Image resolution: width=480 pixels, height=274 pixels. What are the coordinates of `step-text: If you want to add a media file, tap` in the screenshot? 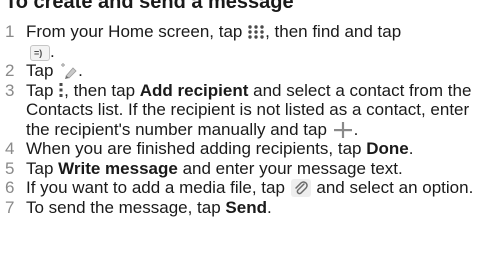 It's located at (158, 187).